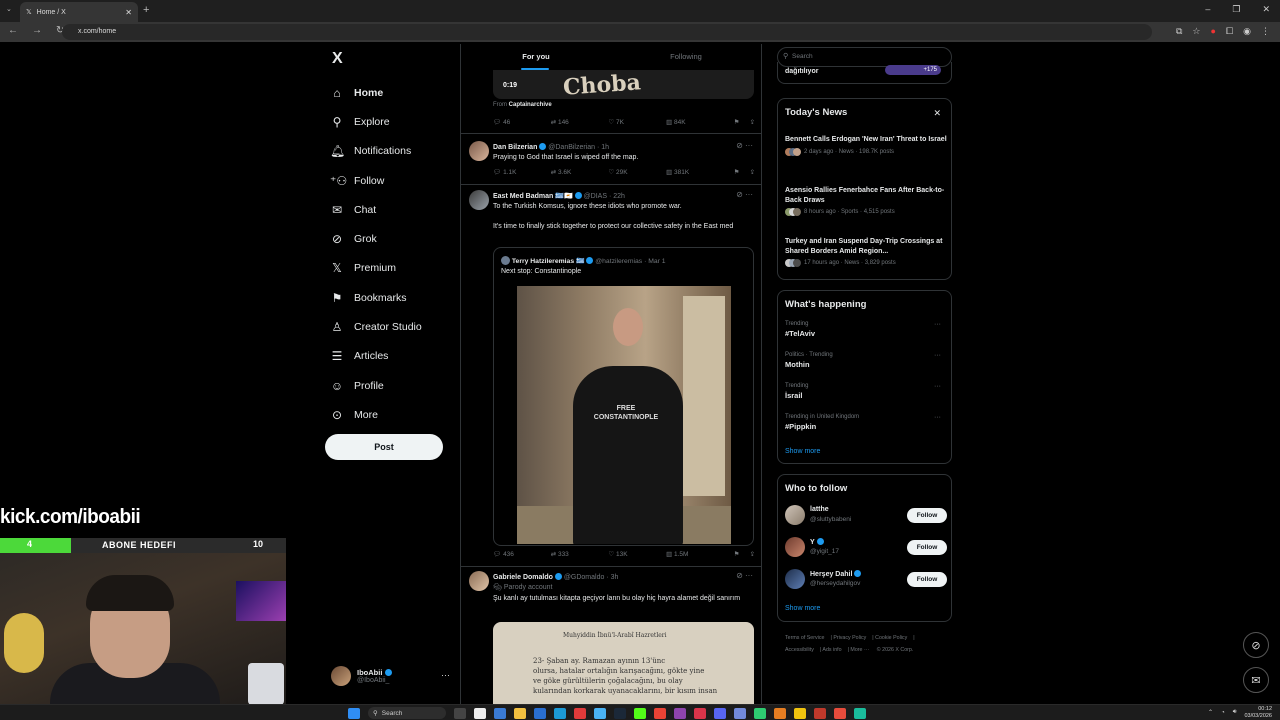 This screenshot has width=1280, height=720. Describe the element at coordinates (1235, 712) in the screenshot. I see `volume-icon: 🔊︎` at that location.